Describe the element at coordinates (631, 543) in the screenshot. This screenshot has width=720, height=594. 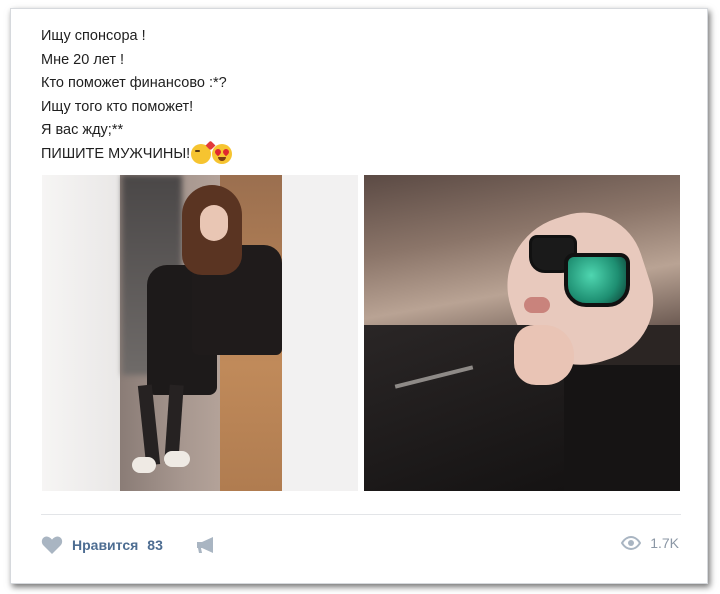
I see `eye-icon` at that location.